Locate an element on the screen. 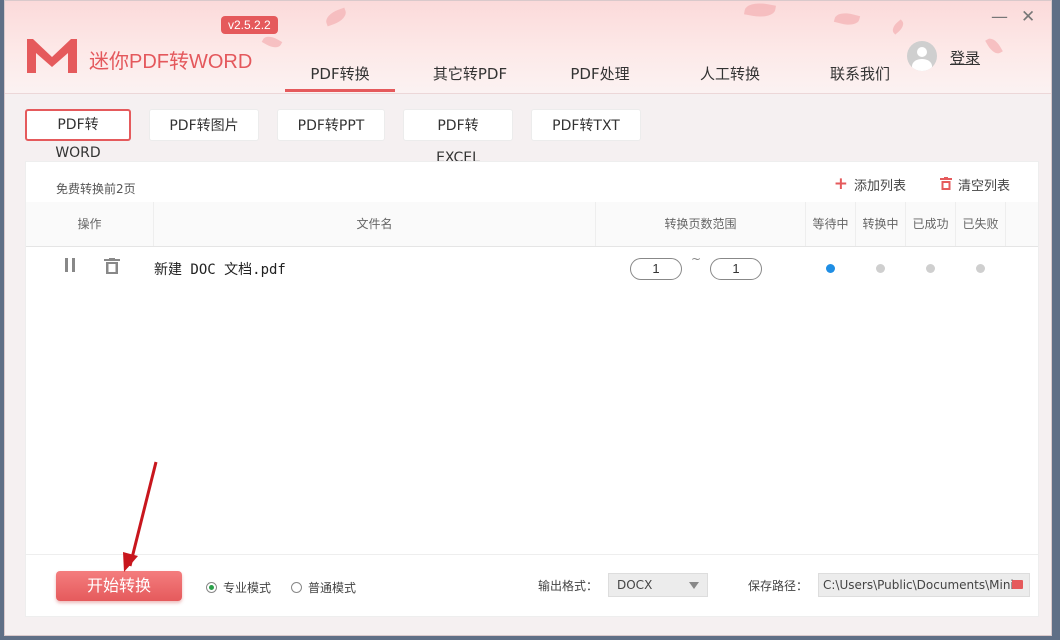  mode-normal-radio: 普通模式 is located at coordinates (323, 587).